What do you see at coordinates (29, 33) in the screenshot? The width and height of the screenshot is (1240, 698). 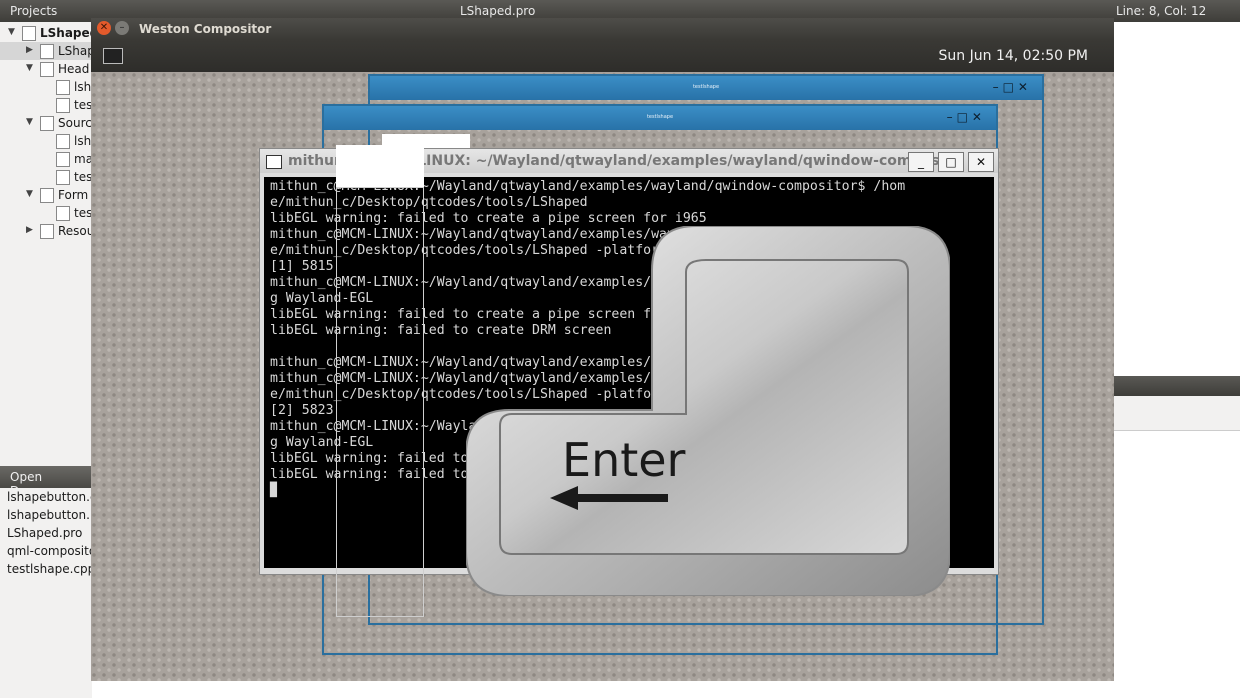 I see `project-icon` at bounding box center [29, 33].